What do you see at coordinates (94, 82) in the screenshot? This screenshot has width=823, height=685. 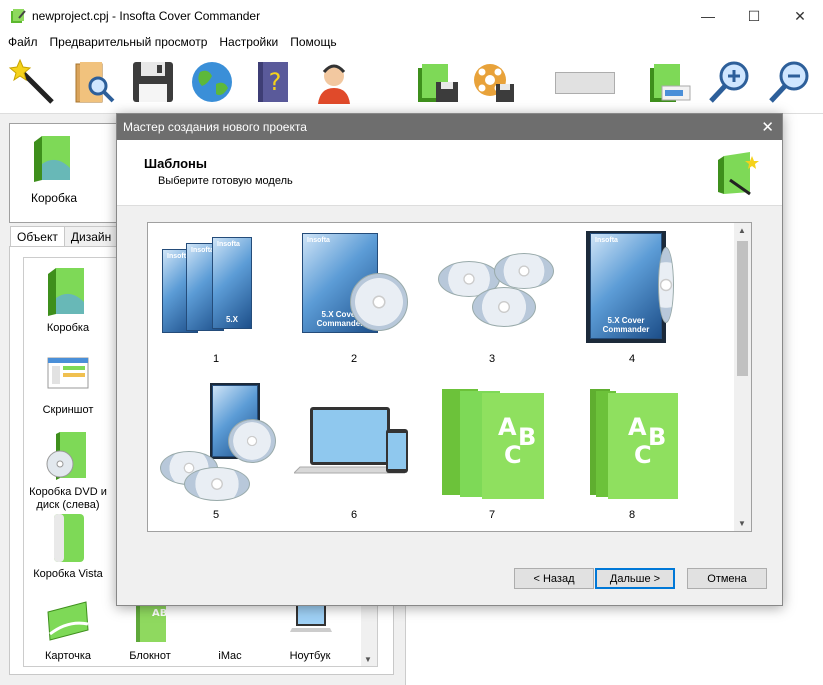 I see `open-folder-icon` at bounding box center [94, 82].